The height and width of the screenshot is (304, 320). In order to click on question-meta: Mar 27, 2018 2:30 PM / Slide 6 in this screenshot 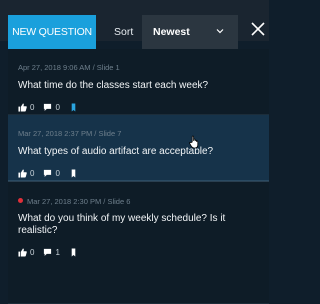, I will do `click(74, 201)`.